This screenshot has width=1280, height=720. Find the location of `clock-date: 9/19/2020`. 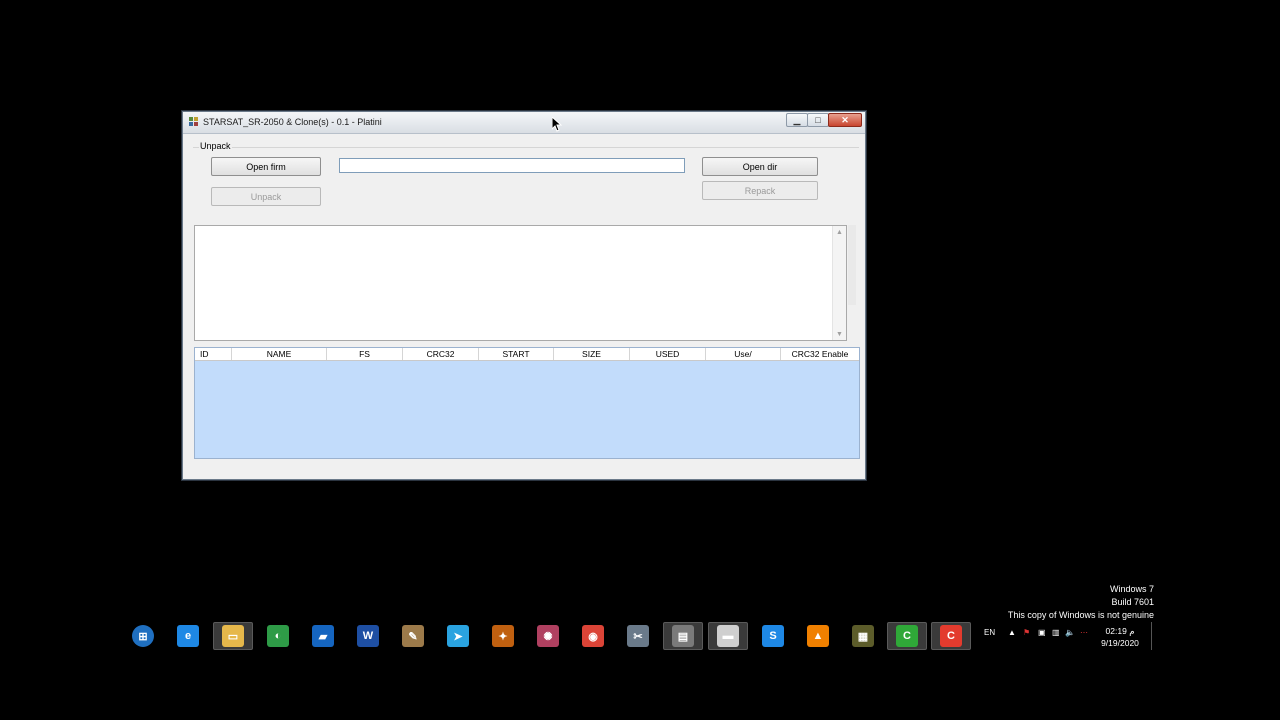

clock-date: 9/19/2020 is located at coordinates (1120, 643).